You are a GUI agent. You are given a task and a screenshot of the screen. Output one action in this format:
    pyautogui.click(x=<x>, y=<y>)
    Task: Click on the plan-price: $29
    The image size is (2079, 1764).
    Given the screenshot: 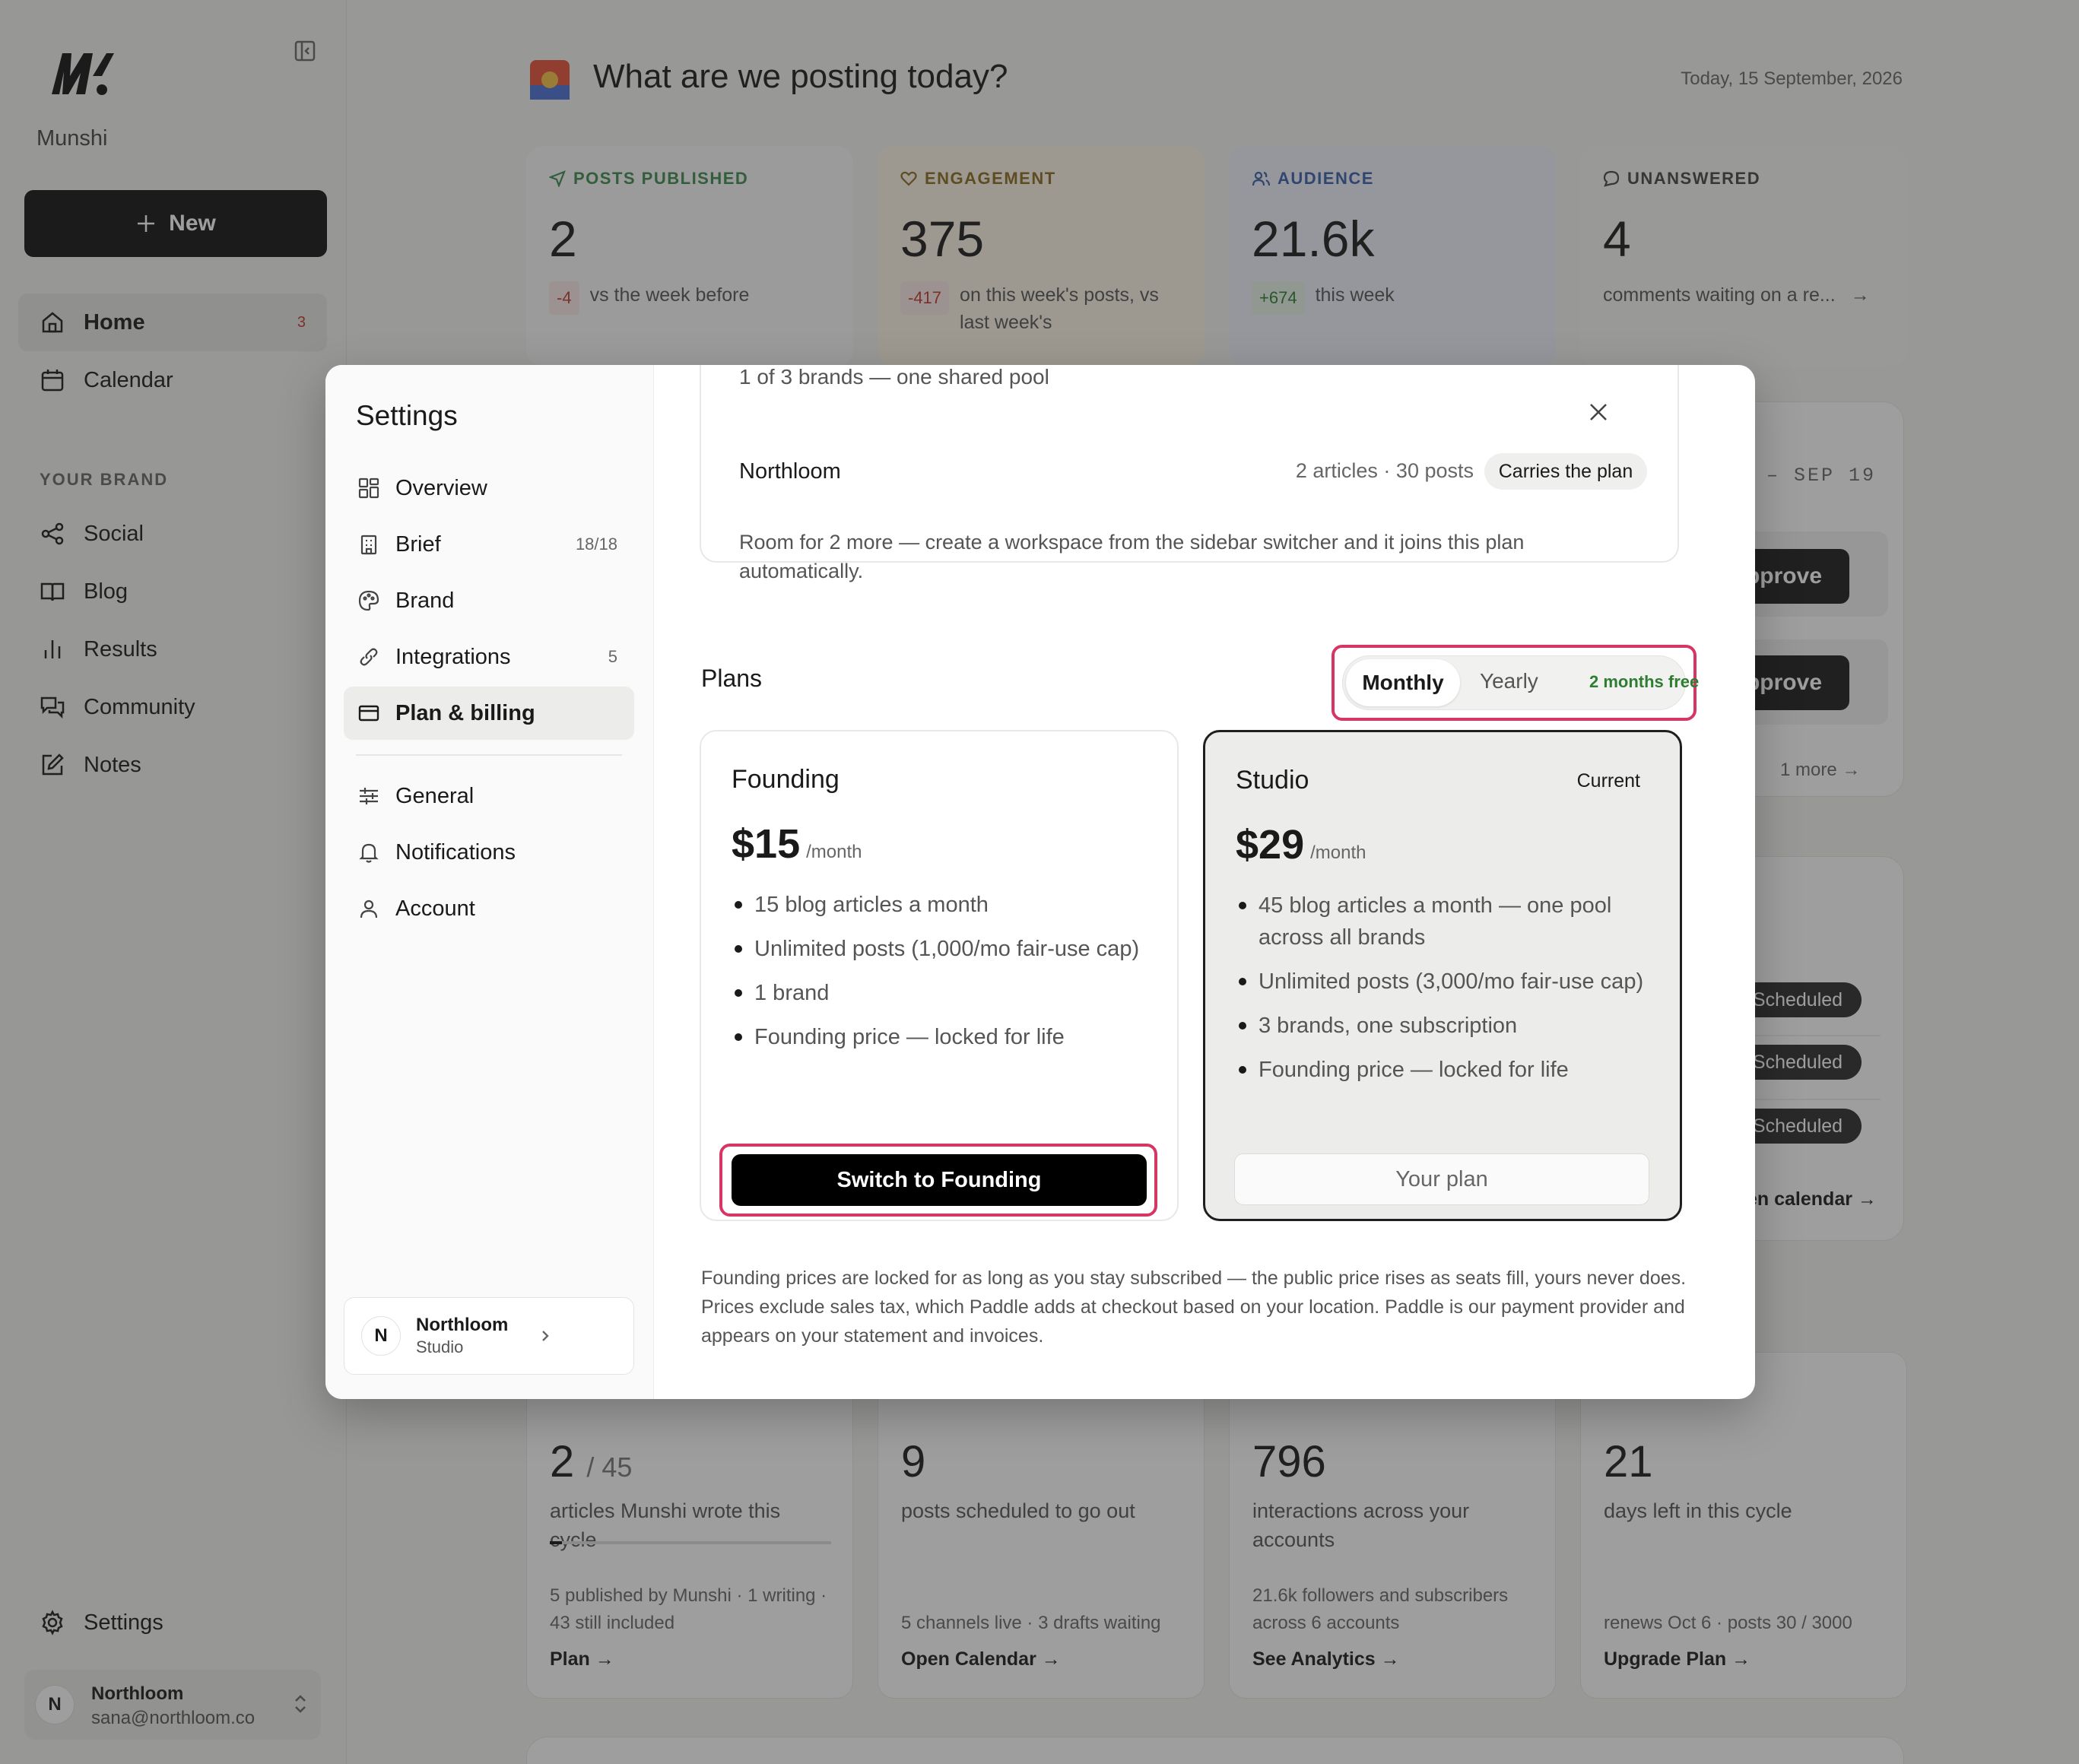 What is the action you would take?
    pyautogui.click(x=1270, y=845)
    